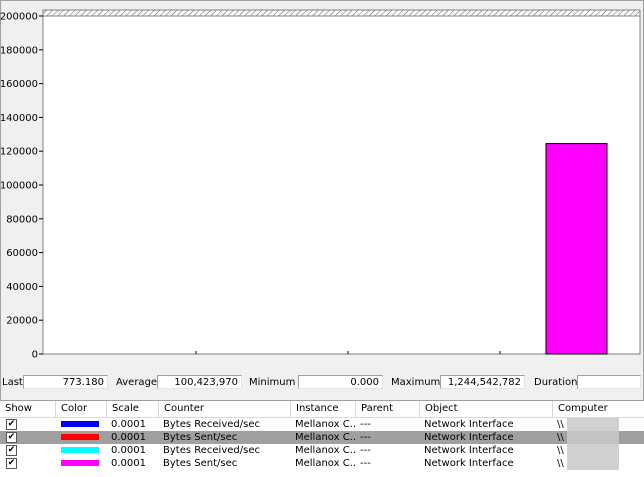 The width and height of the screenshot is (644, 477). What do you see at coordinates (28, 409) in the screenshot?
I see `column-header-show: Show` at bounding box center [28, 409].